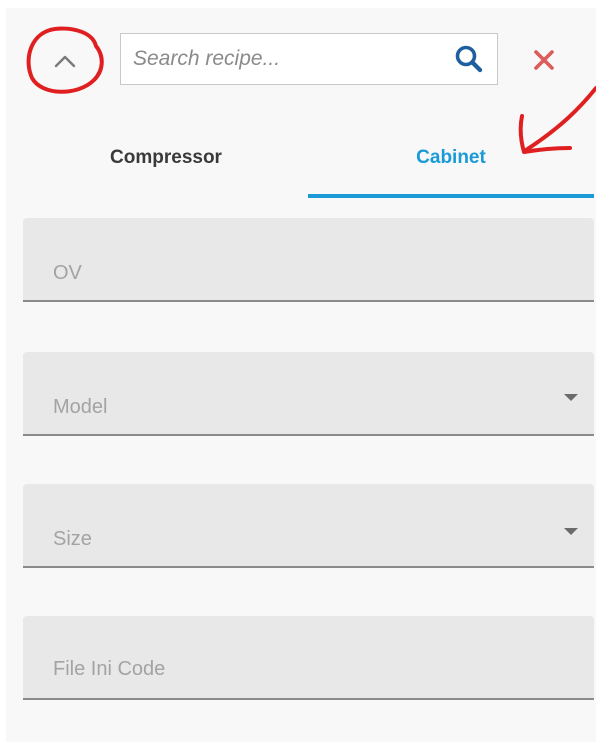 Image resolution: width=596 pixels, height=742 pixels. Describe the element at coordinates (284, 59) in the screenshot. I see `search-input` at that location.